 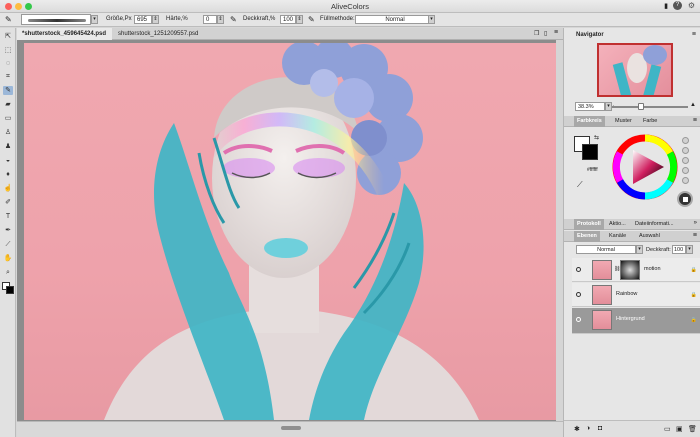 I want to click on dodge-tool-icon: ♦, so click(x=8, y=174).